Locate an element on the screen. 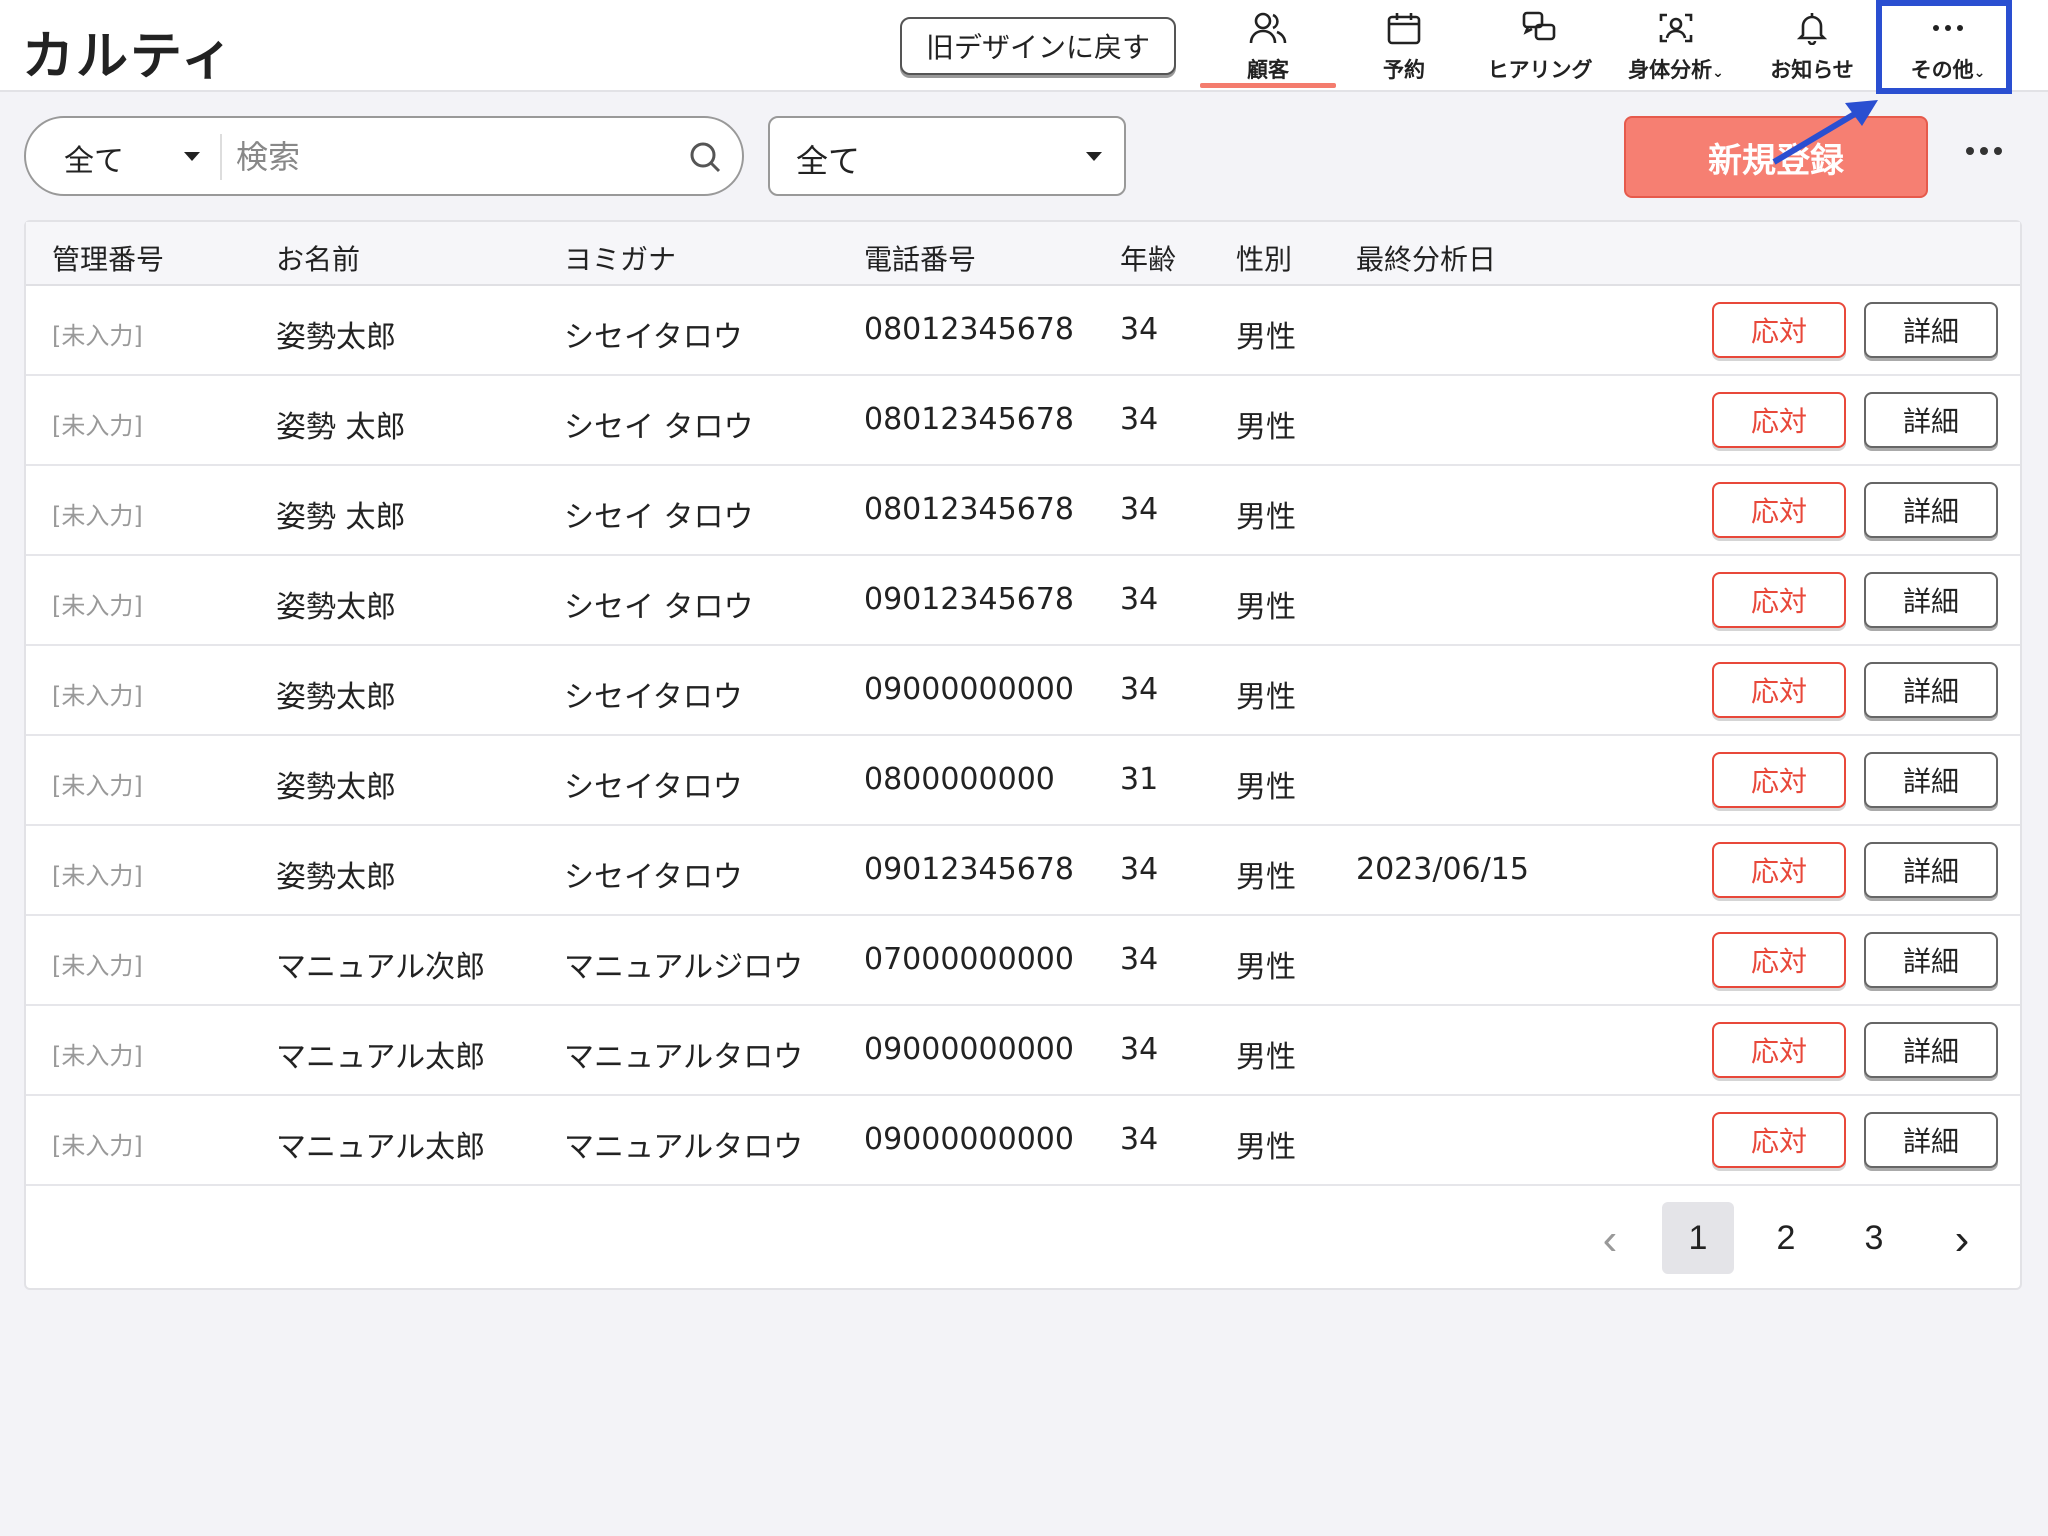 This screenshot has height=1536, width=2048. cell-name: 姿勢 太郎 is located at coordinates (341, 517).